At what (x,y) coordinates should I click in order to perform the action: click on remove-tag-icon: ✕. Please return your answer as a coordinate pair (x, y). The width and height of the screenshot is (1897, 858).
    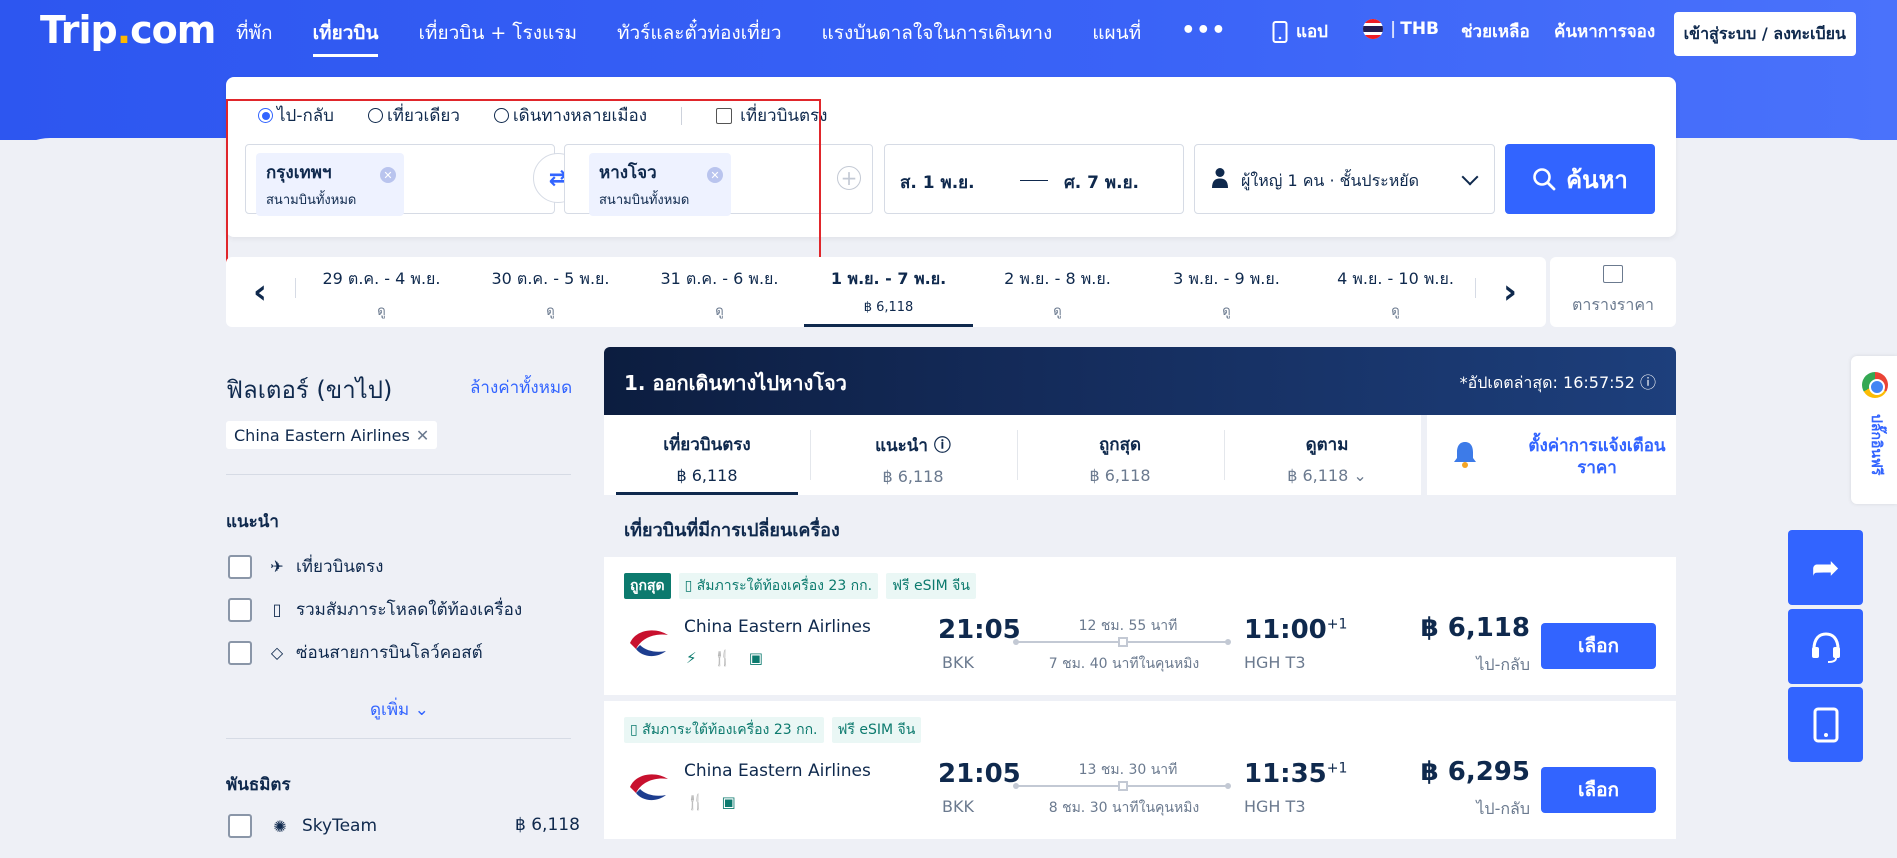
    Looking at the image, I should click on (422, 435).